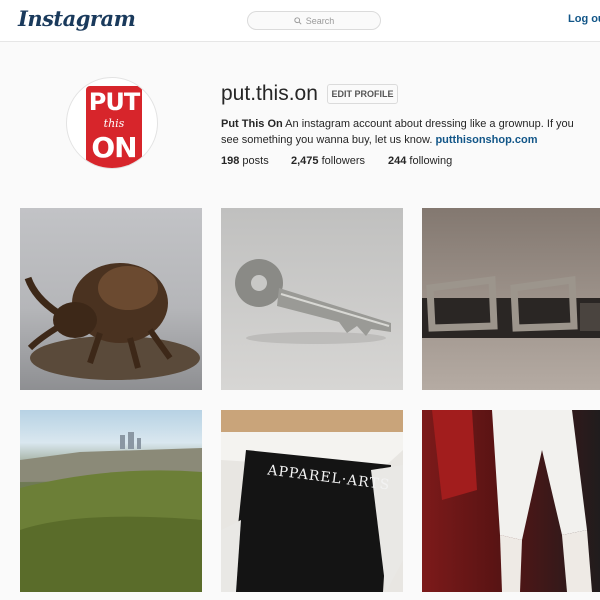  Describe the element at coordinates (112, 321) in the screenshot. I see `beetle-figurine-photo` at that location.